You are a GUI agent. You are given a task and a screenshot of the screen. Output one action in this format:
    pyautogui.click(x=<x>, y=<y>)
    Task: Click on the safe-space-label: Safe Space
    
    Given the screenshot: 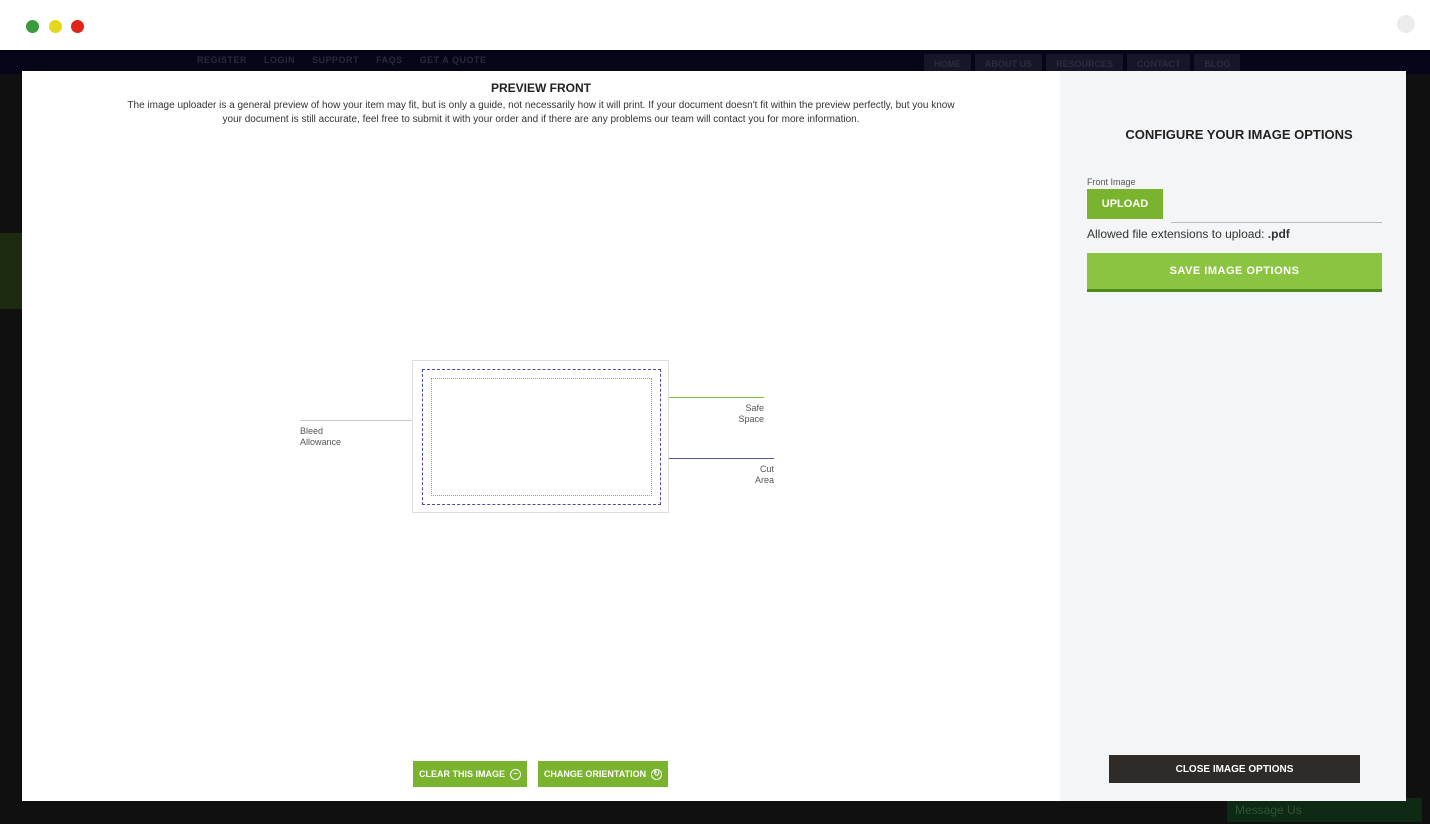 What is the action you would take?
    pyautogui.click(x=743, y=414)
    